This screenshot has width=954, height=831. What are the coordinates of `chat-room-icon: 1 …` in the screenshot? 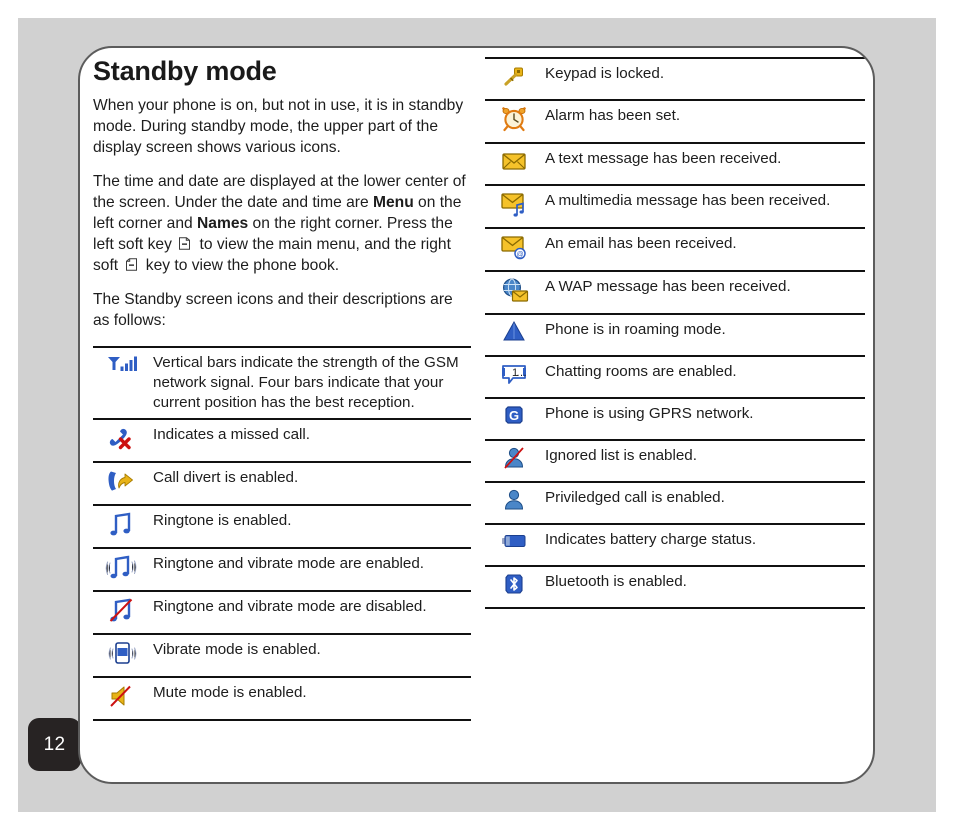 It's located at (514, 377).